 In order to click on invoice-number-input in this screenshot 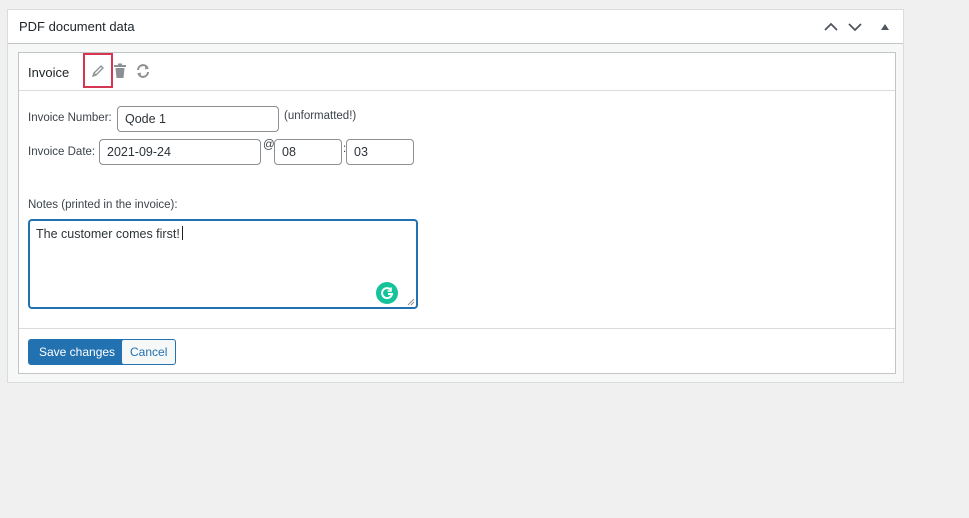, I will do `click(198, 119)`.